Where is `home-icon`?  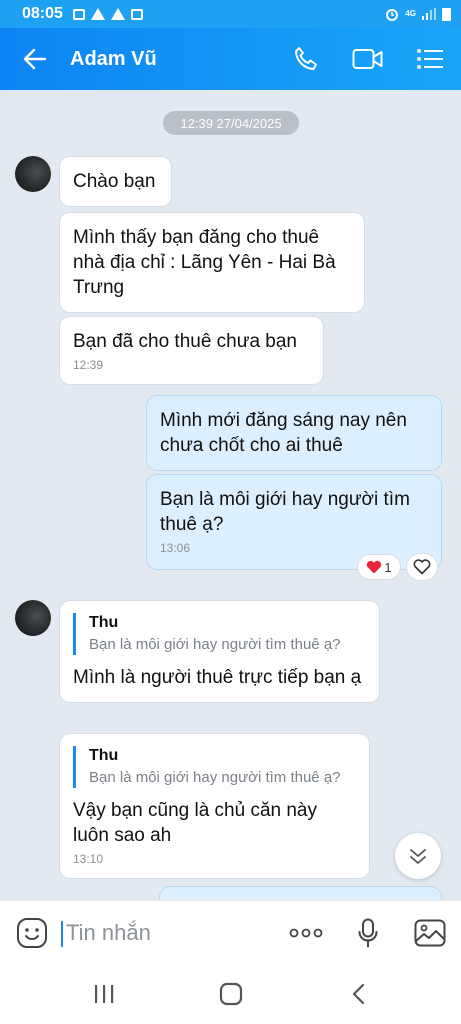
home-icon is located at coordinates (230, 994).